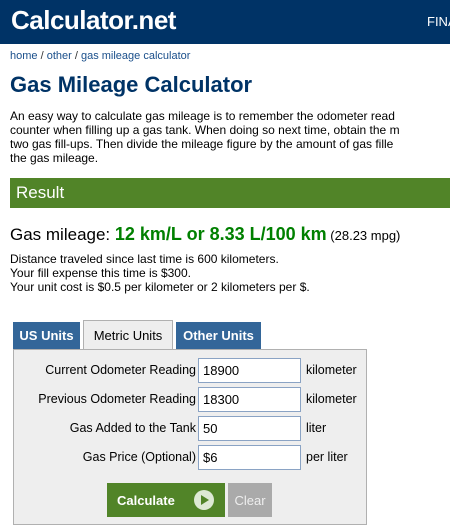 The width and height of the screenshot is (450, 525). I want to click on site-logo: Calculator.net, so click(93, 20).